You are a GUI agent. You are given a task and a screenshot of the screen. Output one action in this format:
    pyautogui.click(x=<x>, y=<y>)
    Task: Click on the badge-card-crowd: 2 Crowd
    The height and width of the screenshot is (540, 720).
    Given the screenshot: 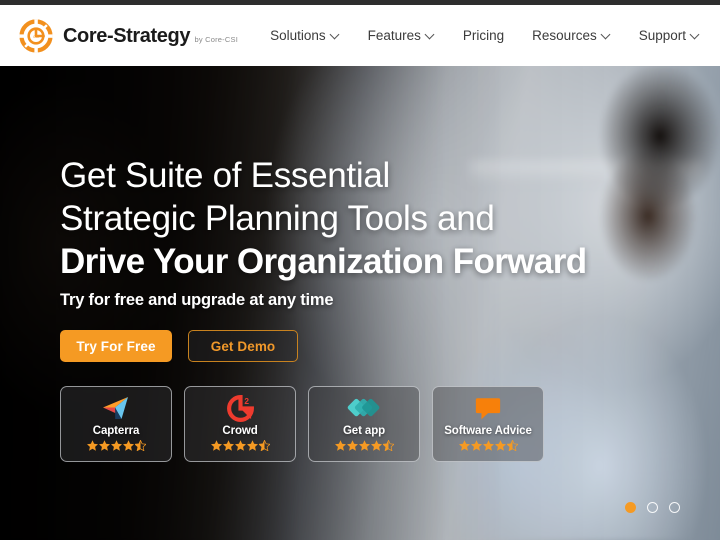 What is the action you would take?
    pyautogui.click(x=240, y=424)
    